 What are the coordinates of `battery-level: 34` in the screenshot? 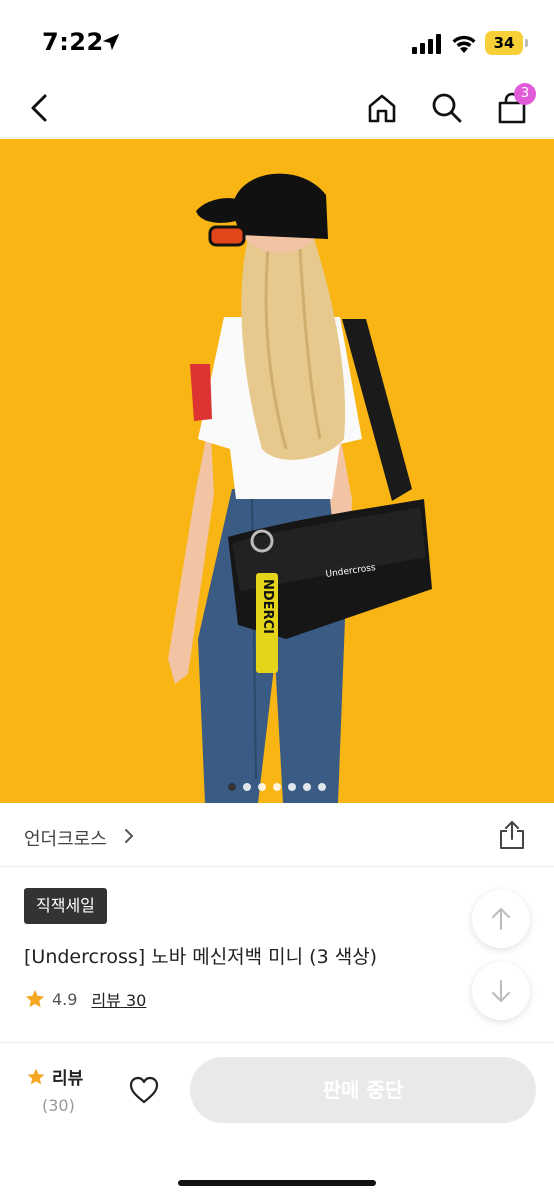 It's located at (504, 43).